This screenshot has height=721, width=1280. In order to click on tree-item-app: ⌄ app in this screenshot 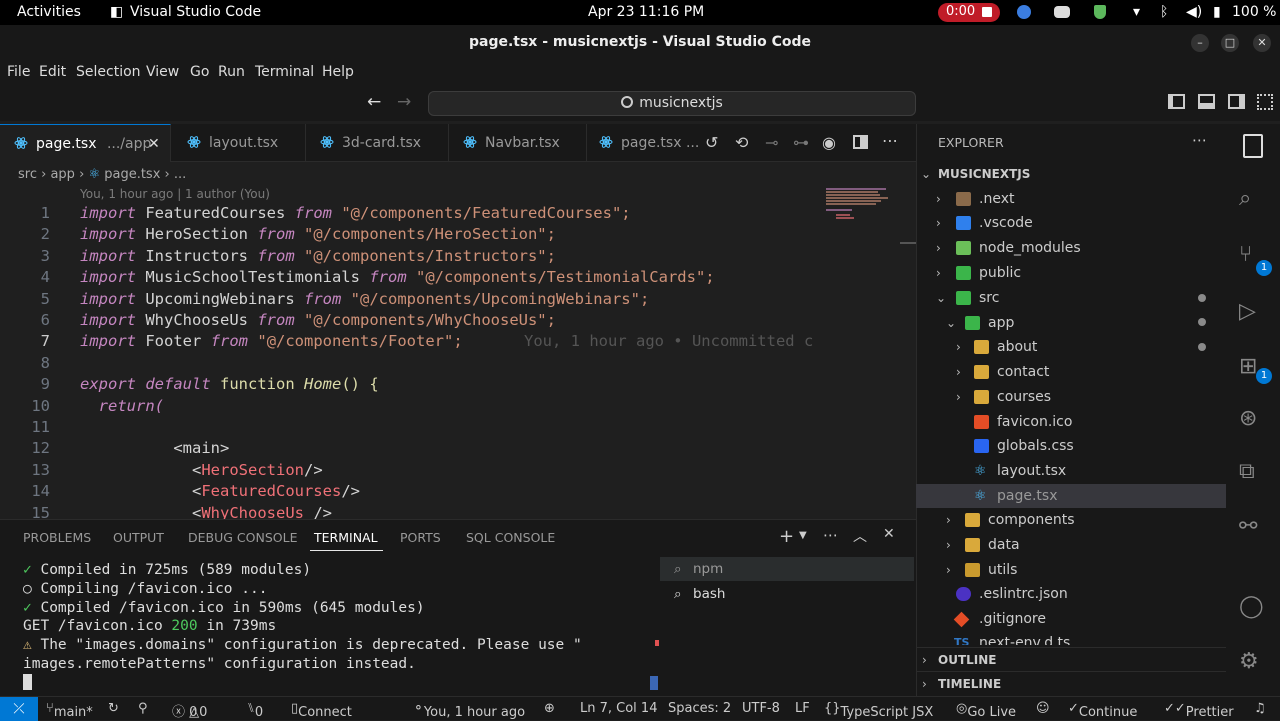, I will do `click(1071, 323)`.